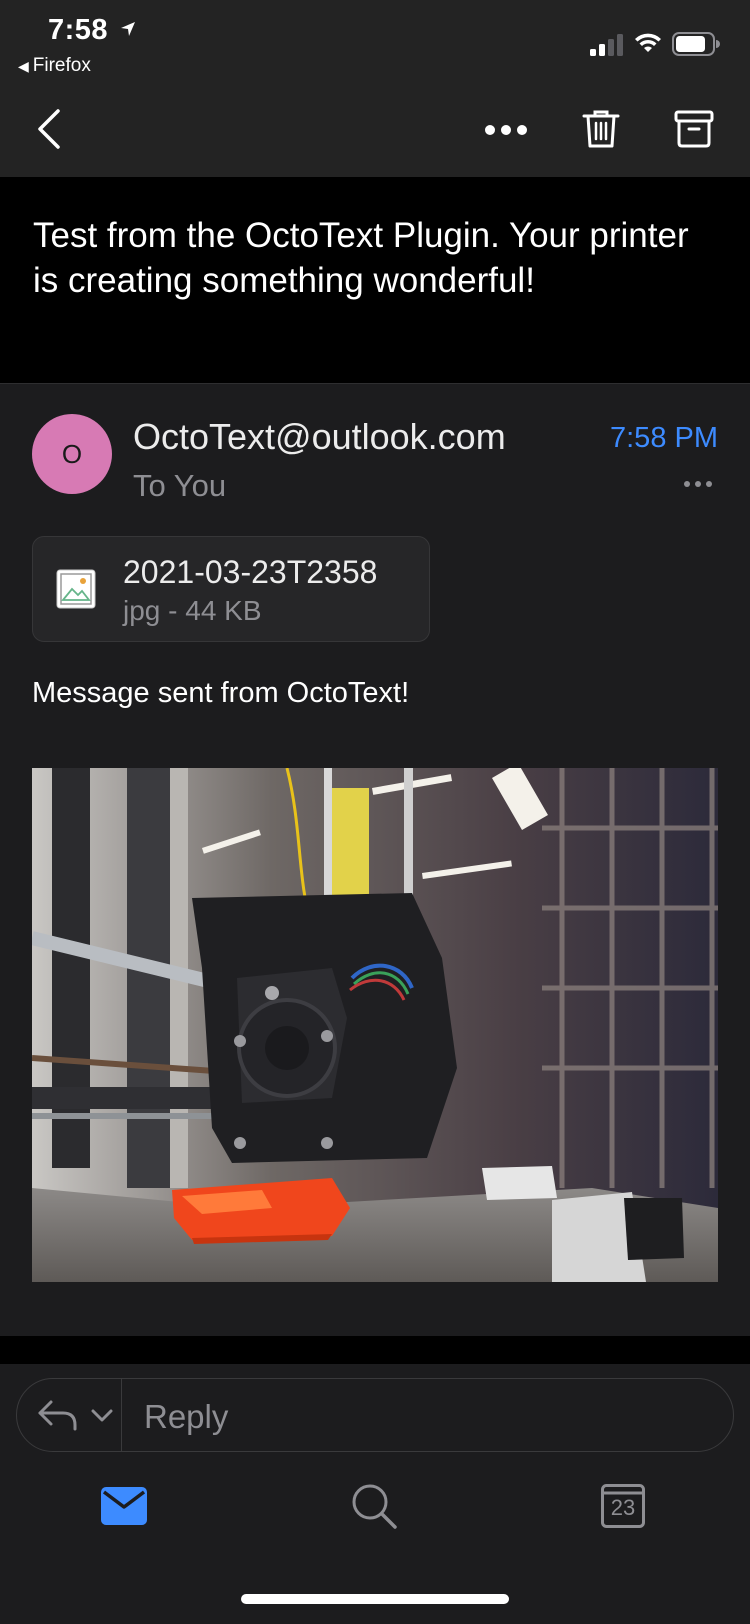 The height and width of the screenshot is (1624, 750). What do you see at coordinates (128, 29) in the screenshot?
I see `location-arrow-icon` at bounding box center [128, 29].